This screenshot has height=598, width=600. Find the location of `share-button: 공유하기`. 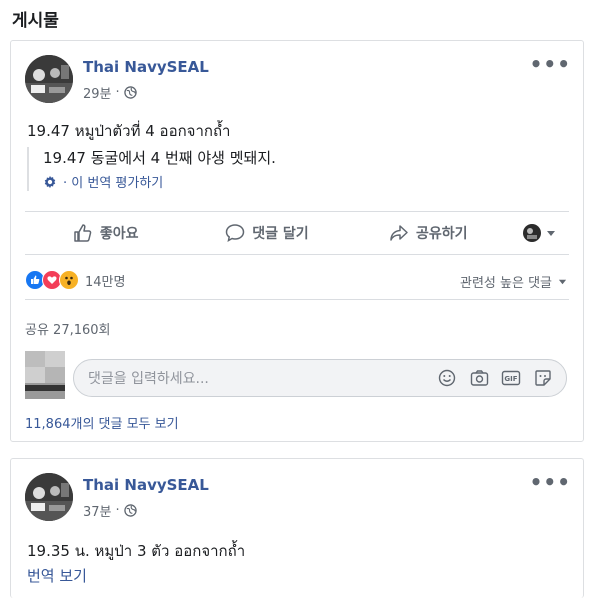

share-button: 공유하기 is located at coordinates (428, 233).